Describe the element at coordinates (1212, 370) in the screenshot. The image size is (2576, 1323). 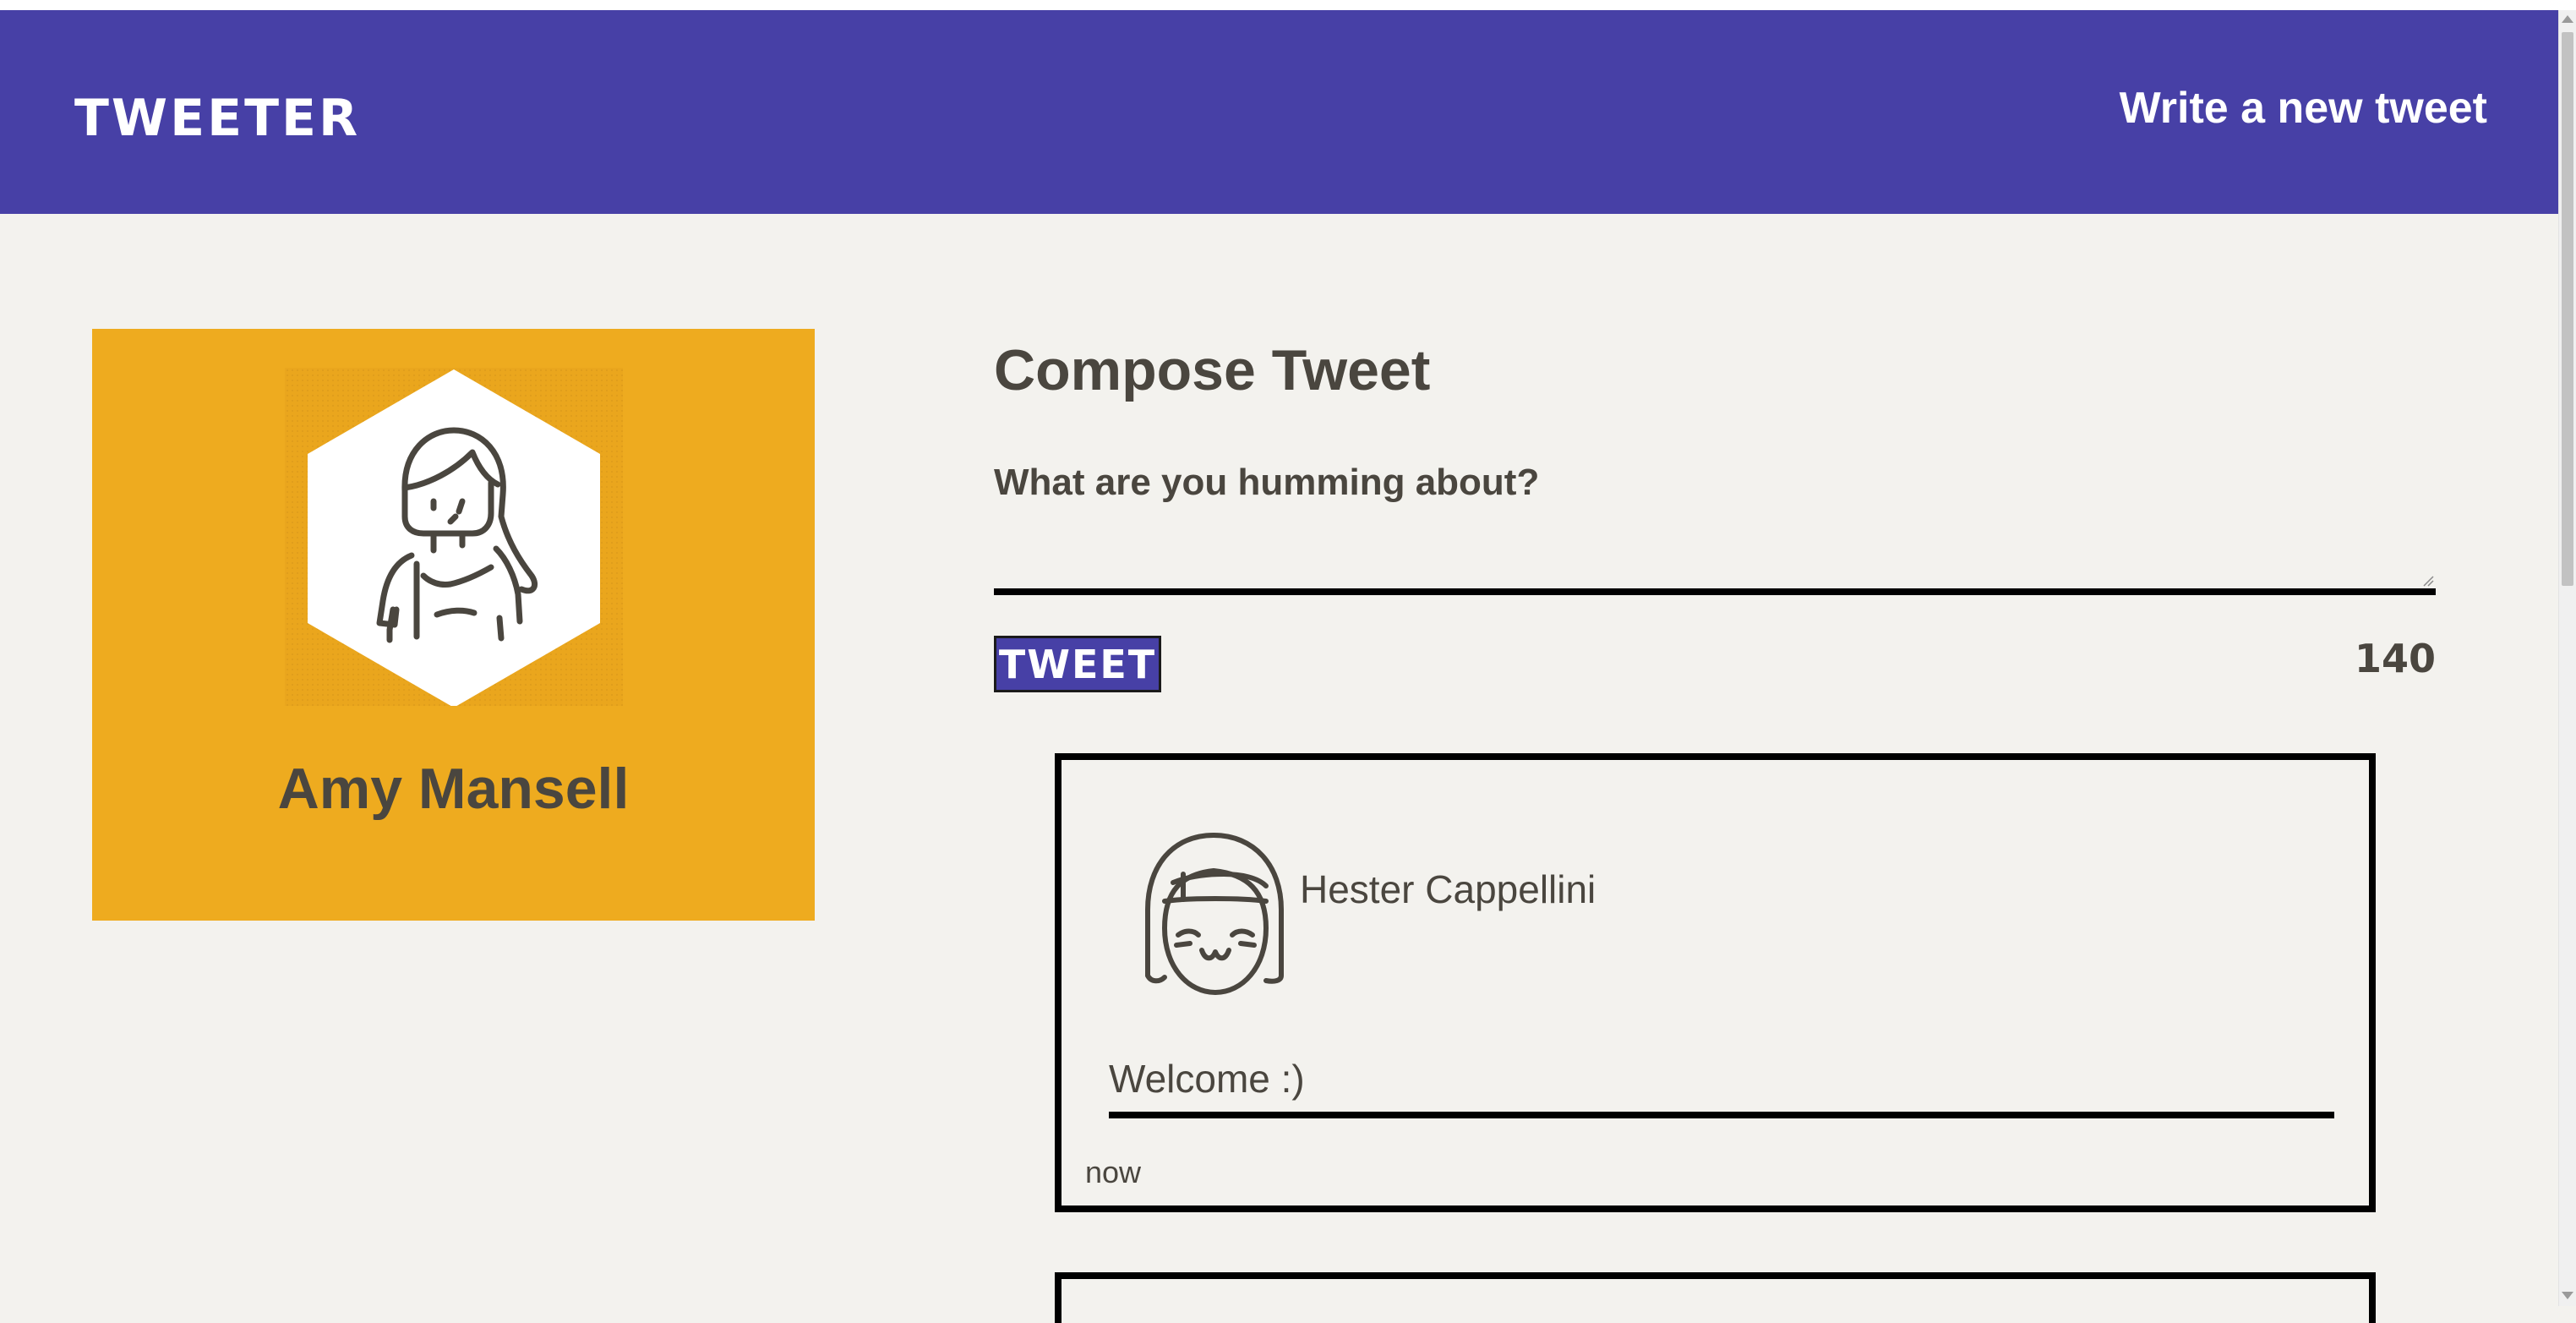
I see `compose-title: Compose Tweet` at that location.